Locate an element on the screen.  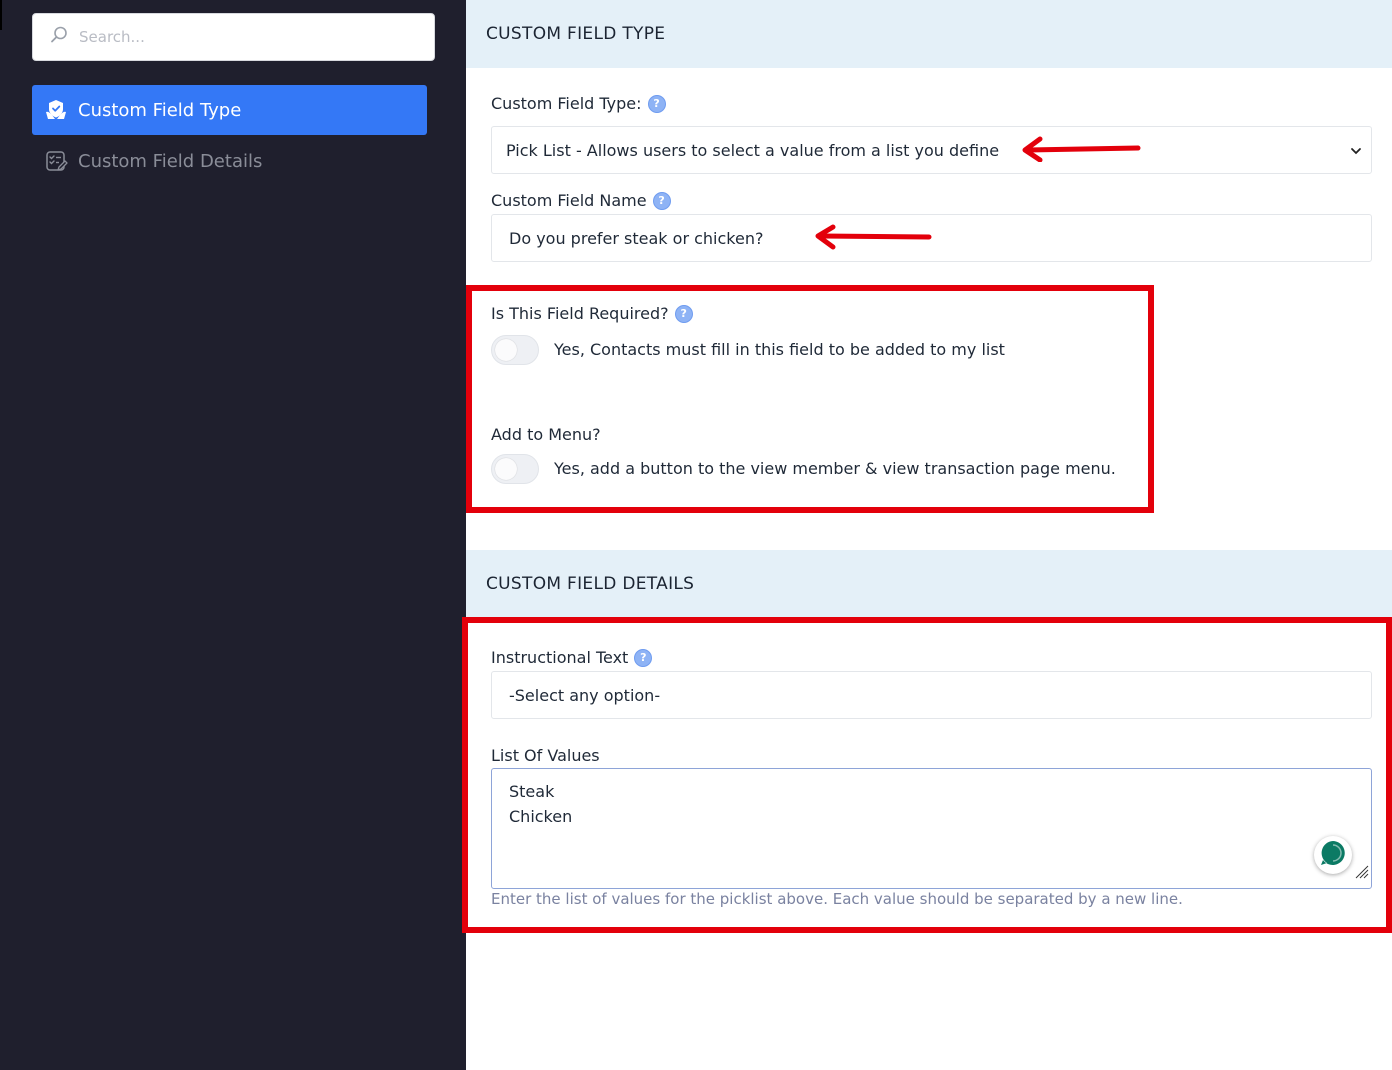
sidebar-item-label: Custom Field Details is located at coordinates (170, 161).